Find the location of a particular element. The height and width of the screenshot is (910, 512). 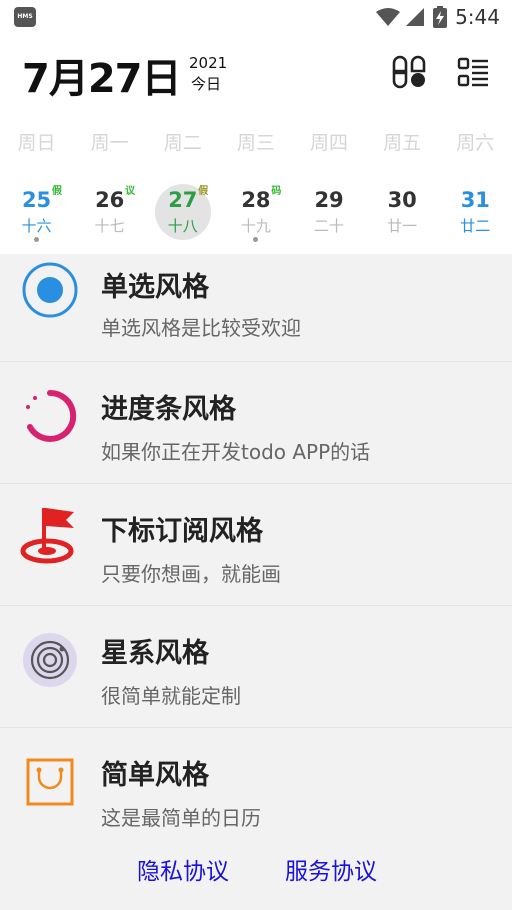

weekday-sat: 周六 is located at coordinates (475, 143).